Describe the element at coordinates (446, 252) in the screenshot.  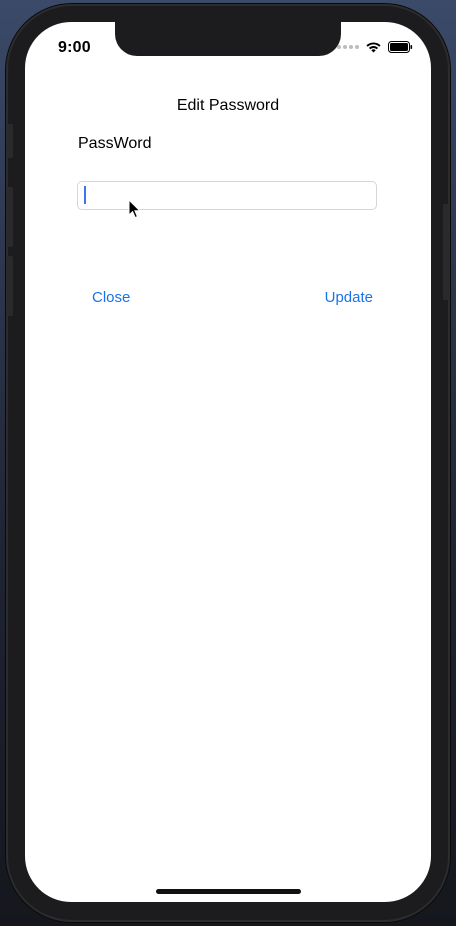
I see `power-button` at that location.